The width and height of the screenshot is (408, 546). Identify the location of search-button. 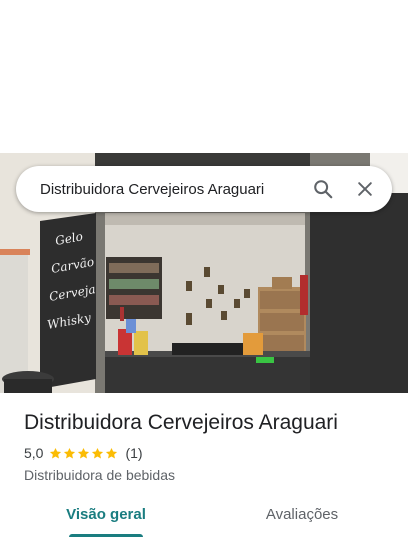
(323, 189).